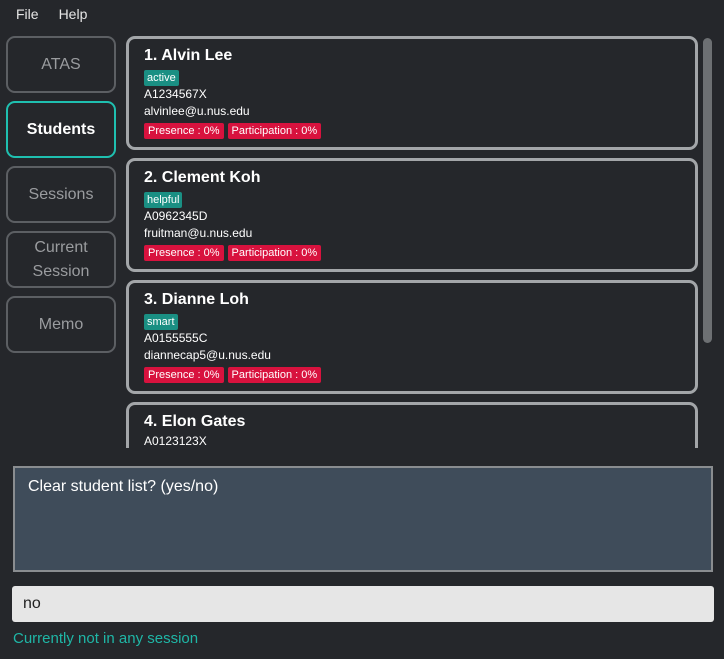  I want to click on student-matric: A1234567X, so click(175, 94).